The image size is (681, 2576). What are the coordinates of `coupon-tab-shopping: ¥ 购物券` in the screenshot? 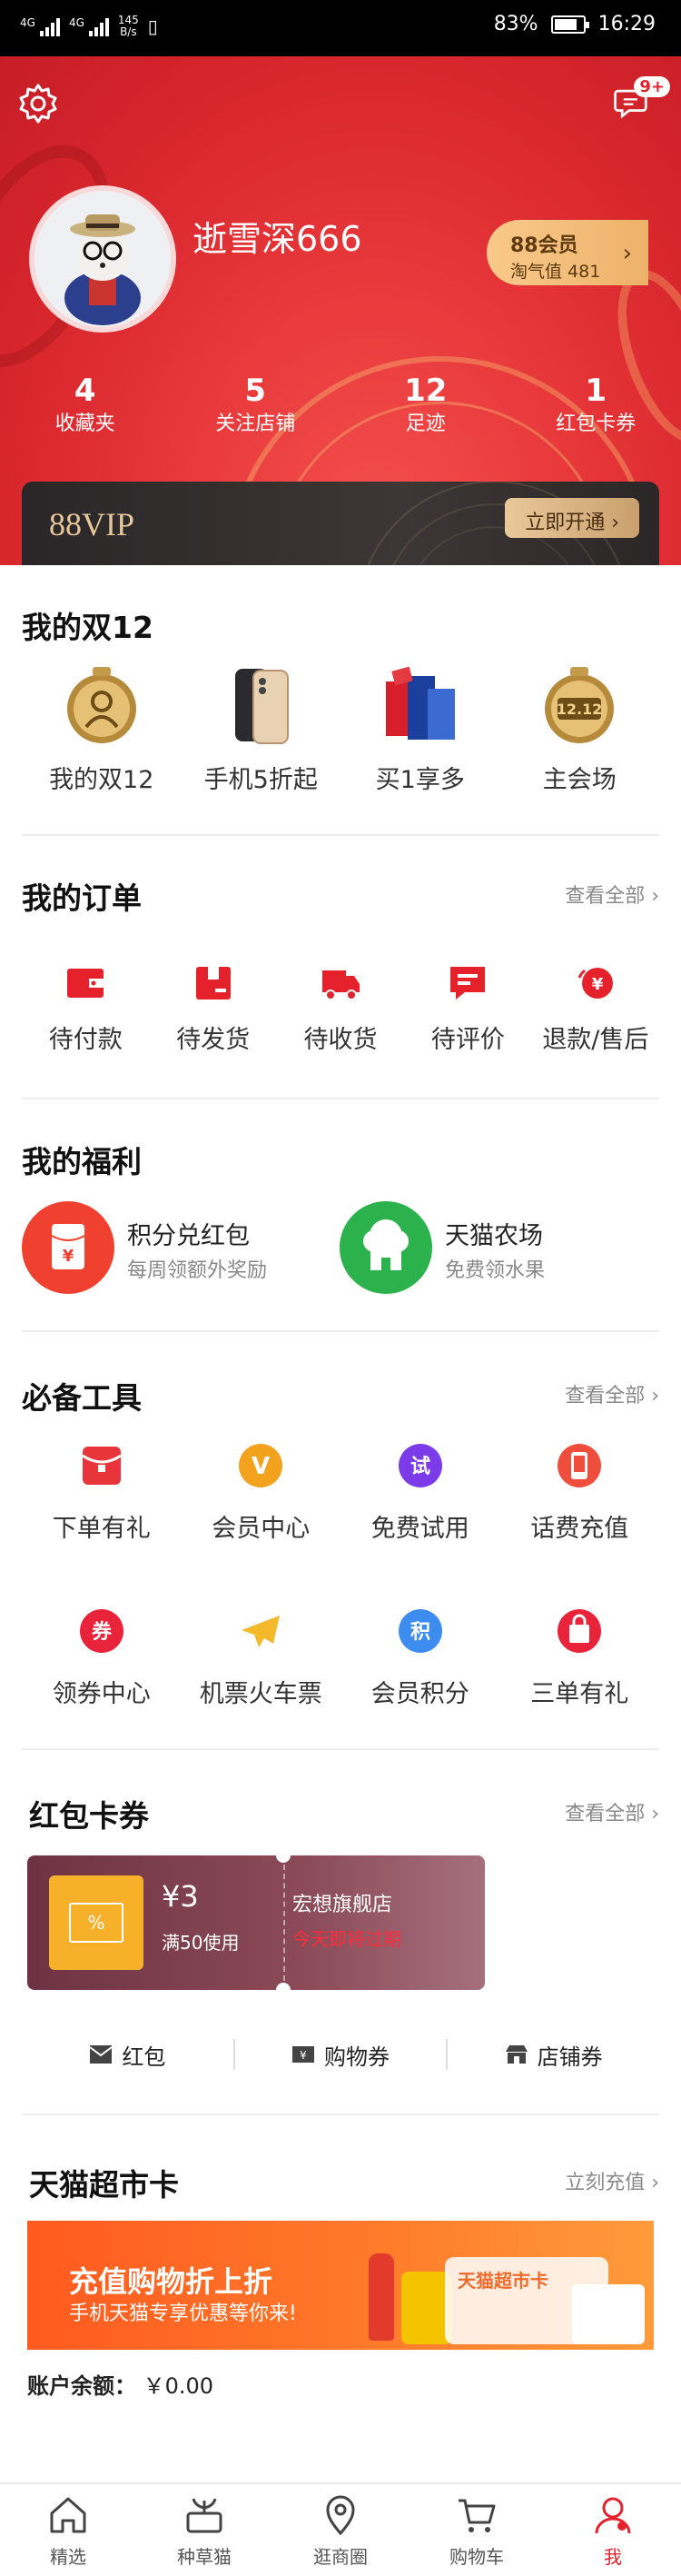 It's located at (341, 2054).